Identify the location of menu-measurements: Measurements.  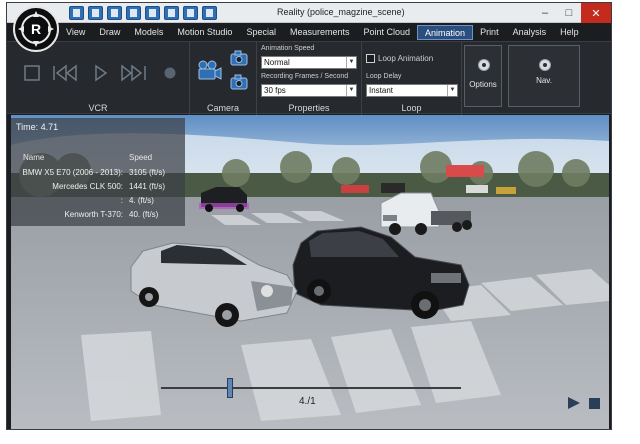
(320, 32).